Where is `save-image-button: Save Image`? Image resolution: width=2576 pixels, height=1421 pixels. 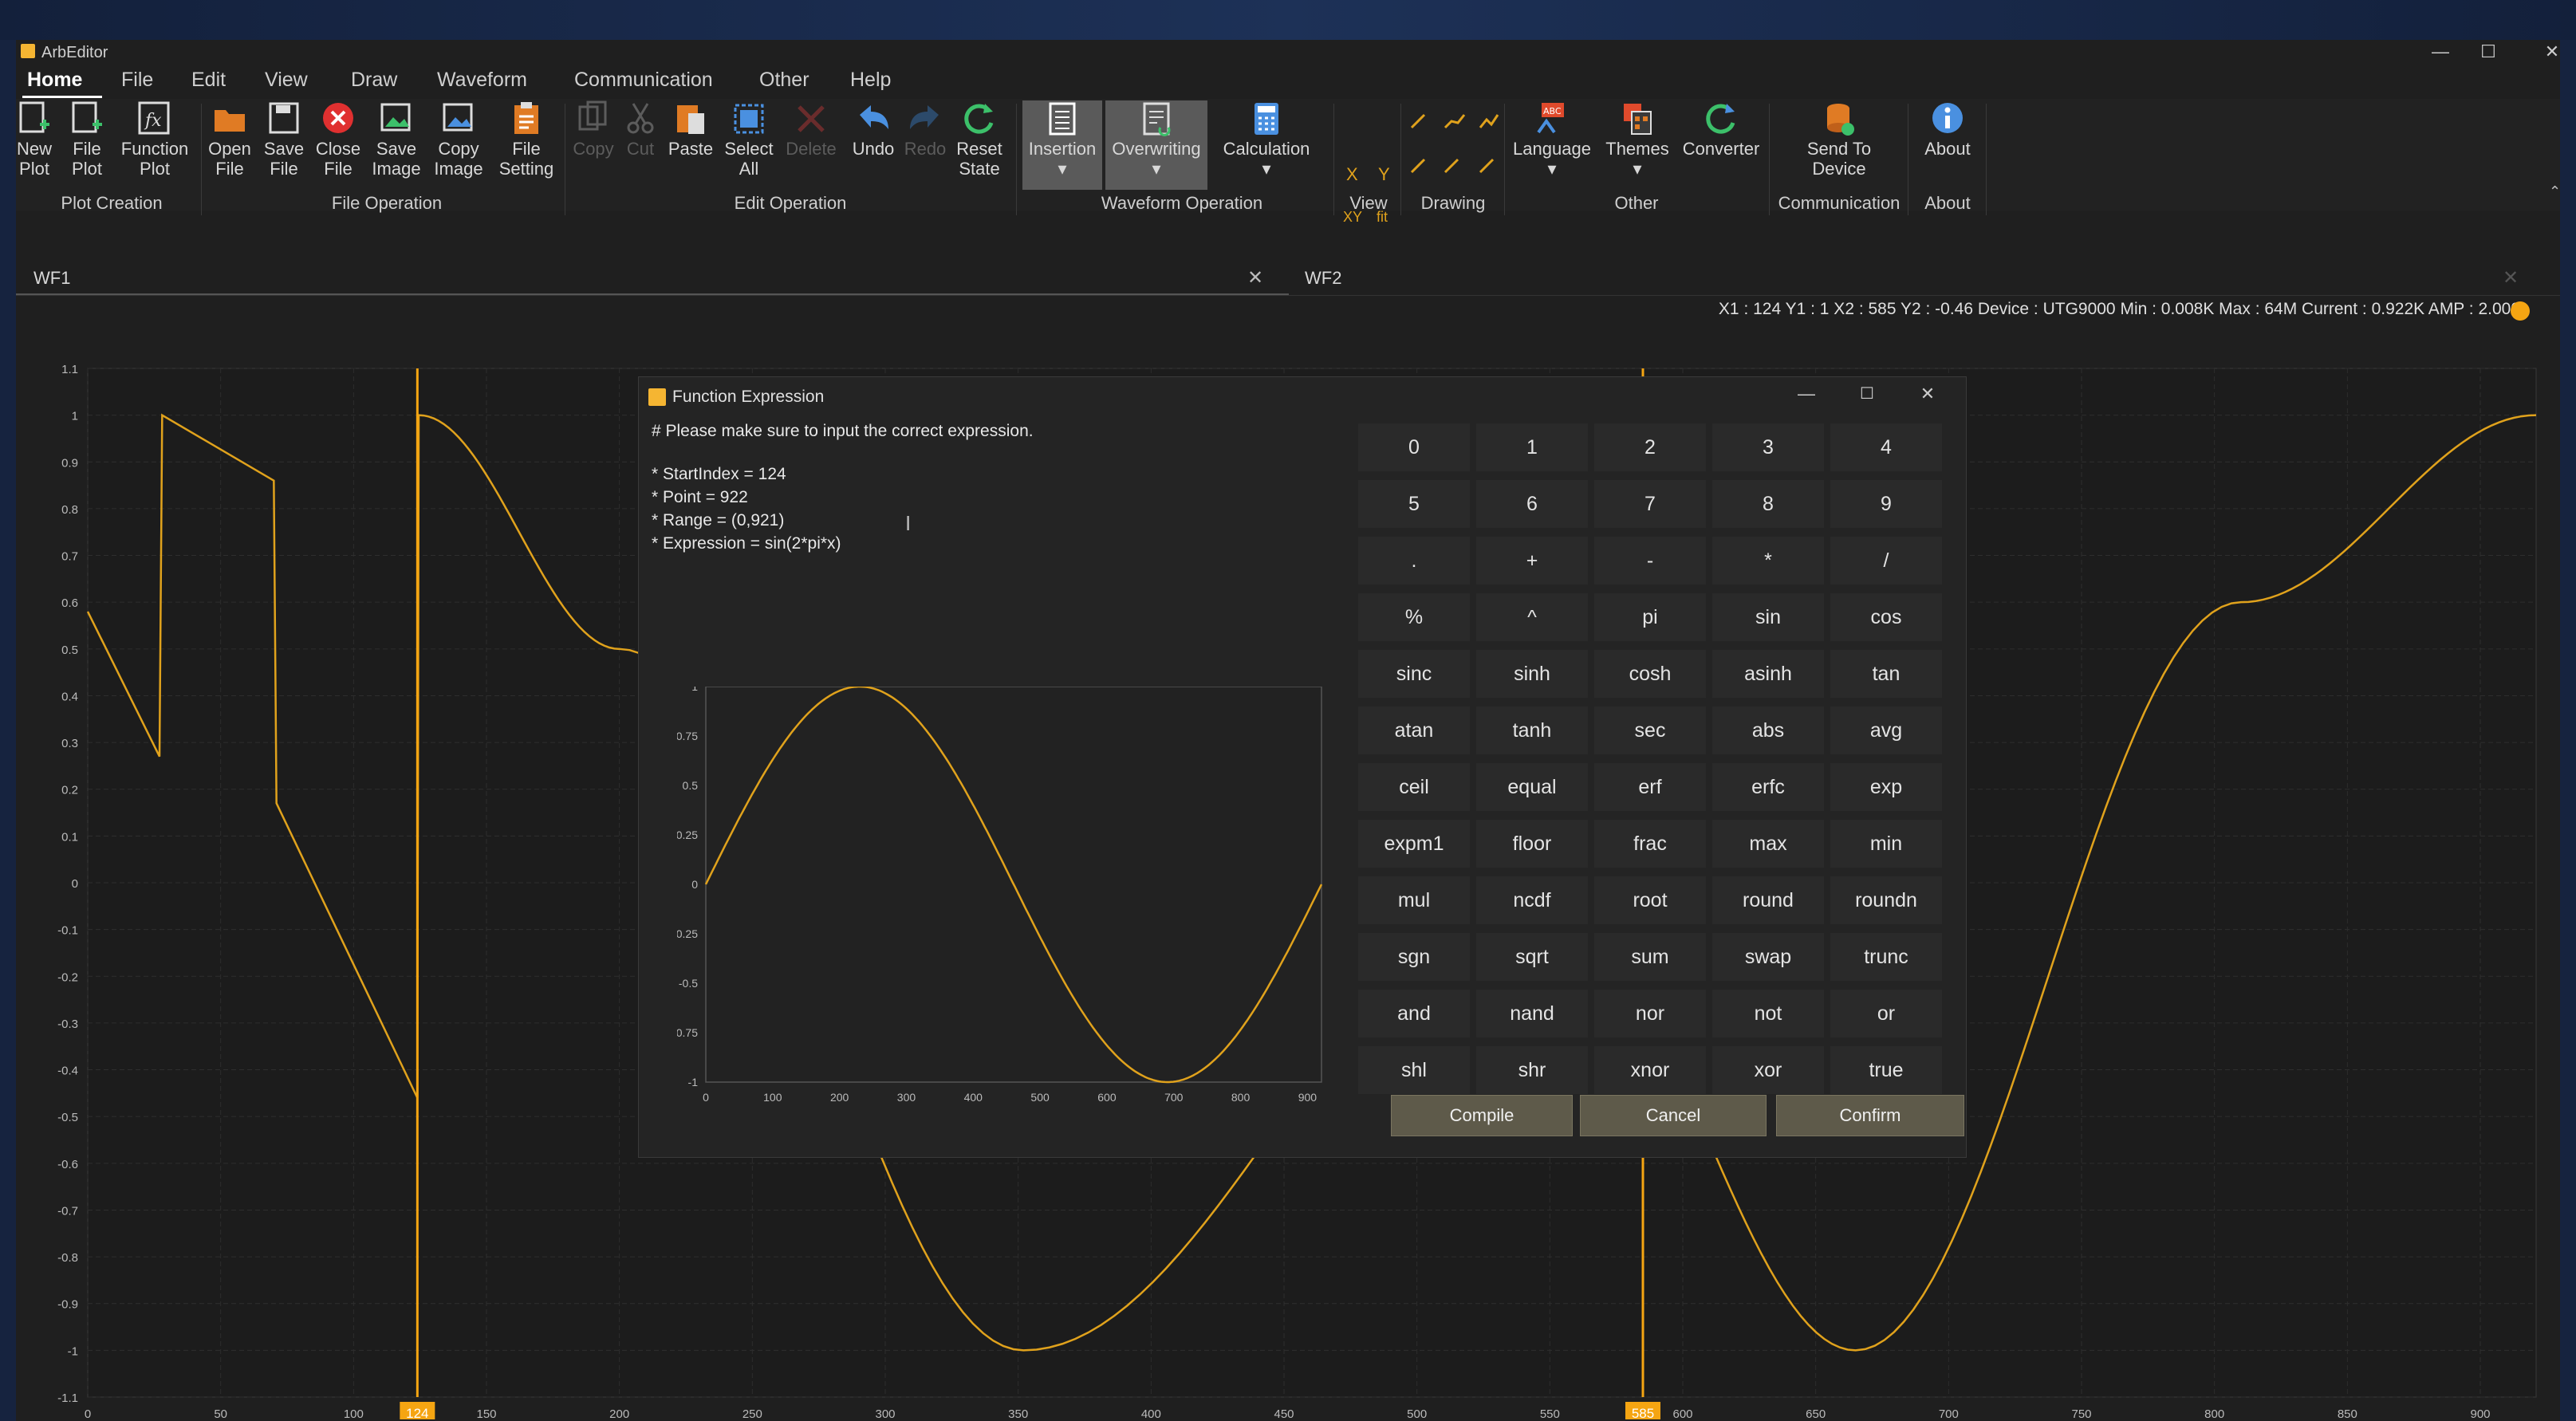
save-image-button: Save Image is located at coordinates (396, 139).